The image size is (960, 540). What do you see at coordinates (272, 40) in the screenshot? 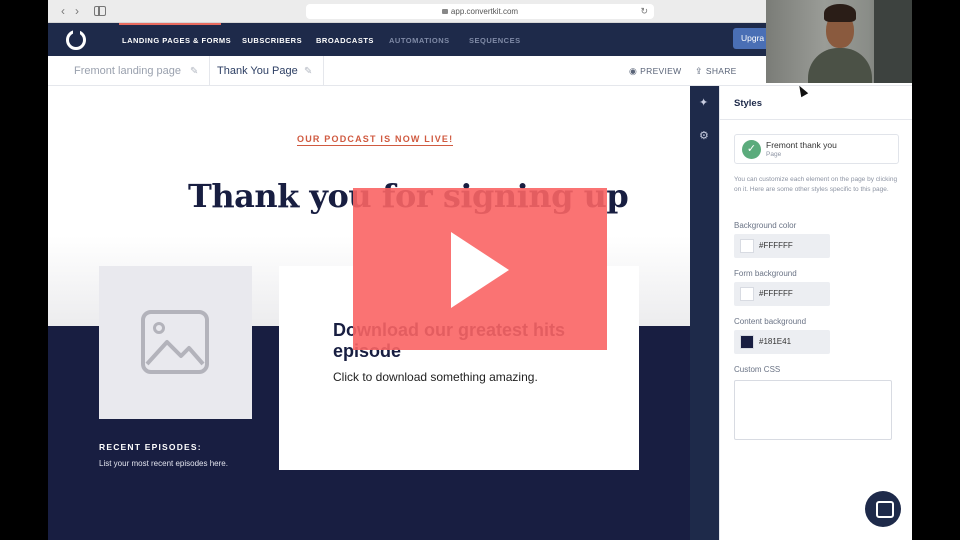
I see `nav-subscribers: SUBSCRIBERS` at bounding box center [272, 40].